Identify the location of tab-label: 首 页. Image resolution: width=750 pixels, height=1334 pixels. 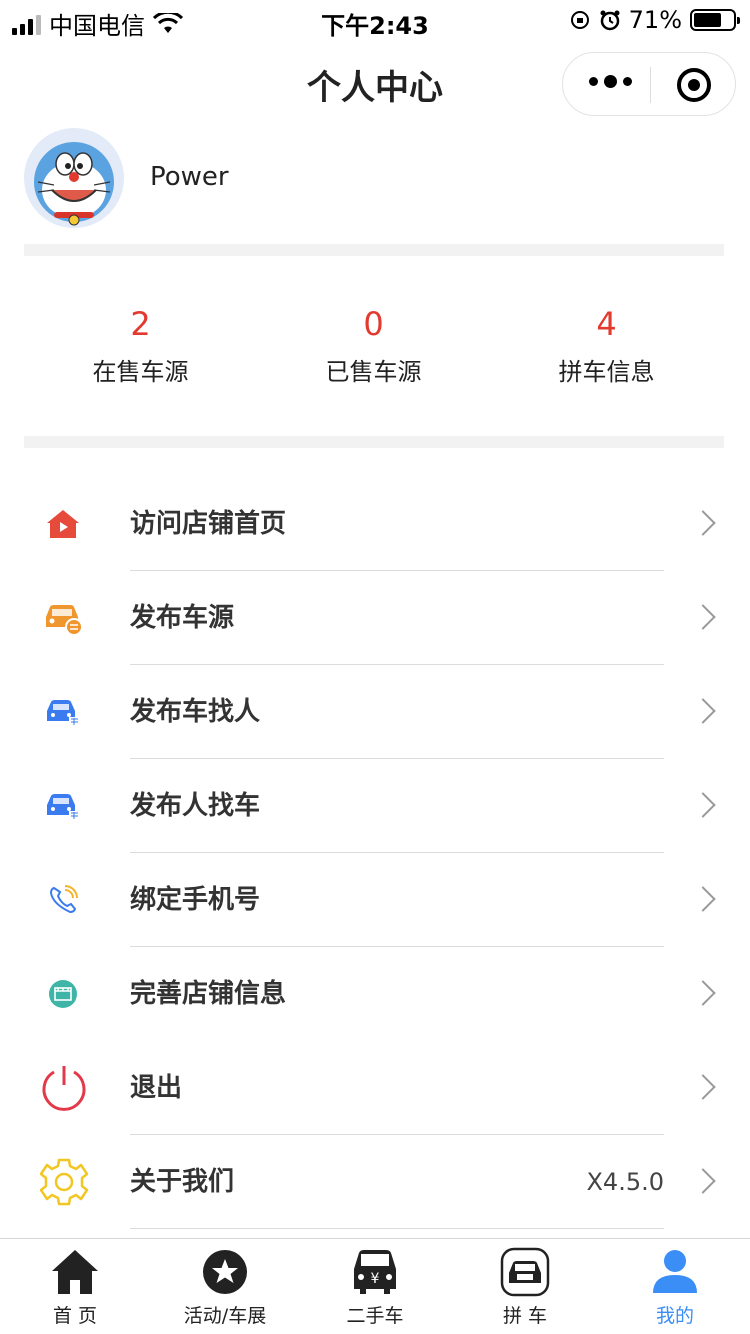
(75, 1316).